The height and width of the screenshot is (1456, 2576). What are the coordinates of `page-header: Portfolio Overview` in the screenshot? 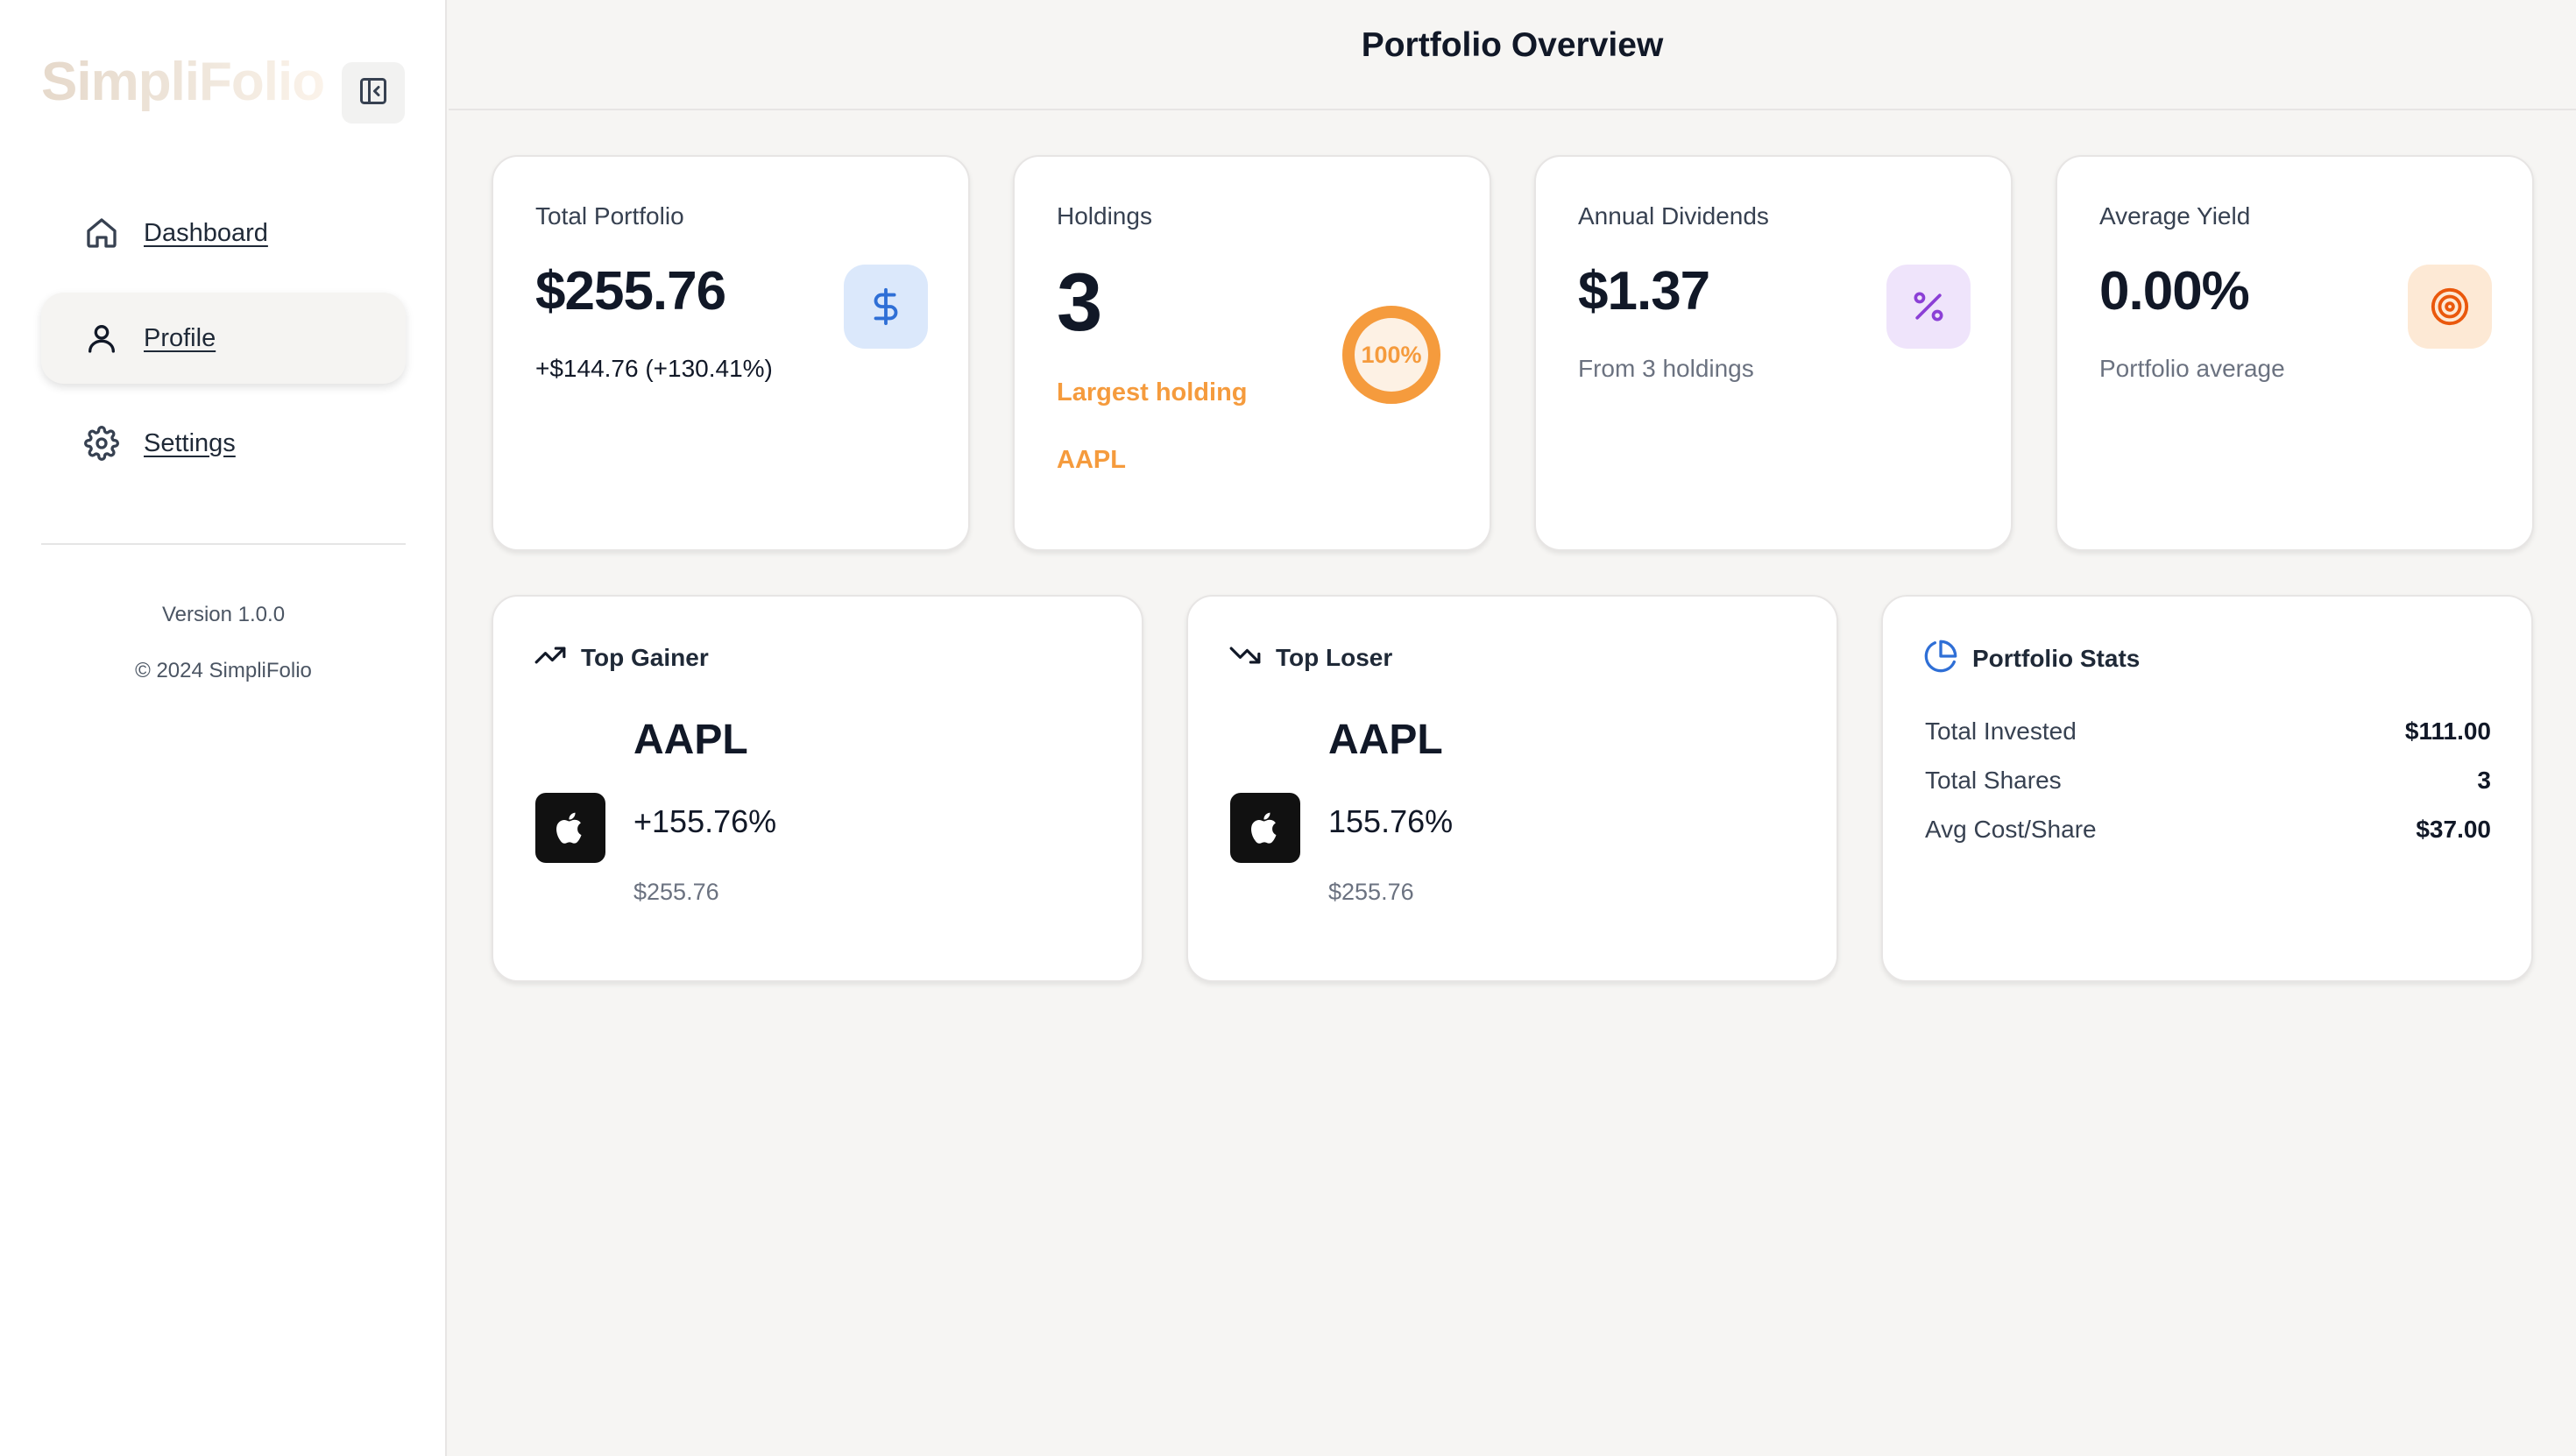 It's located at (1512, 55).